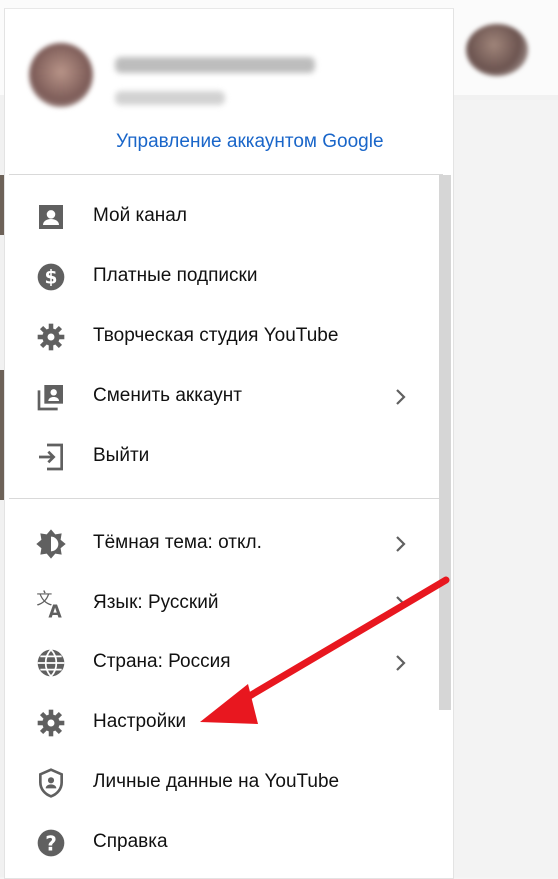  I want to click on menu-item-switch-account: Сменить аккаунт, so click(226, 397).